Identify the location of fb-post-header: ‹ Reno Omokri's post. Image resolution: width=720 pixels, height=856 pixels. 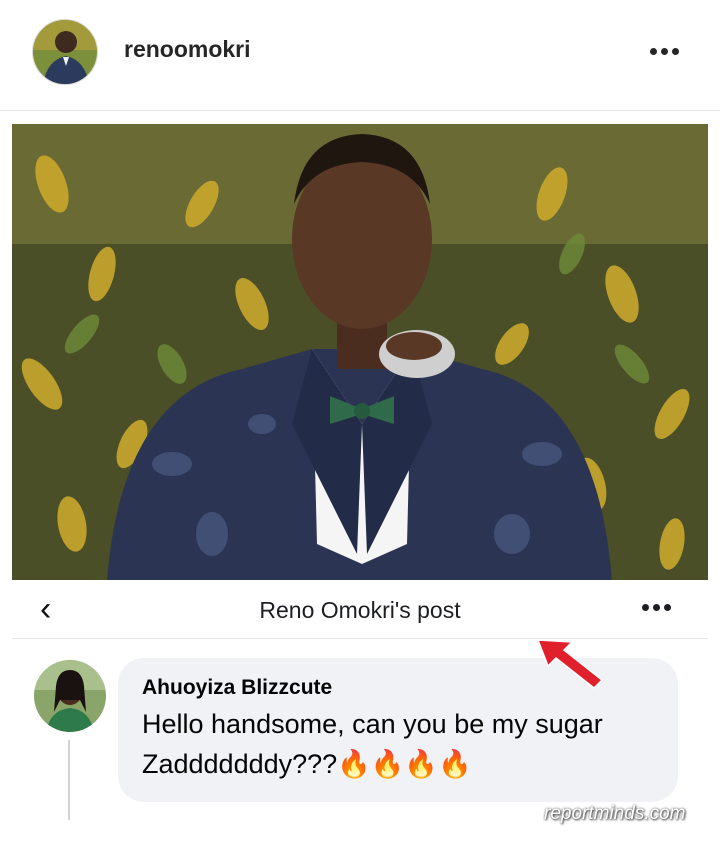
(360, 609).